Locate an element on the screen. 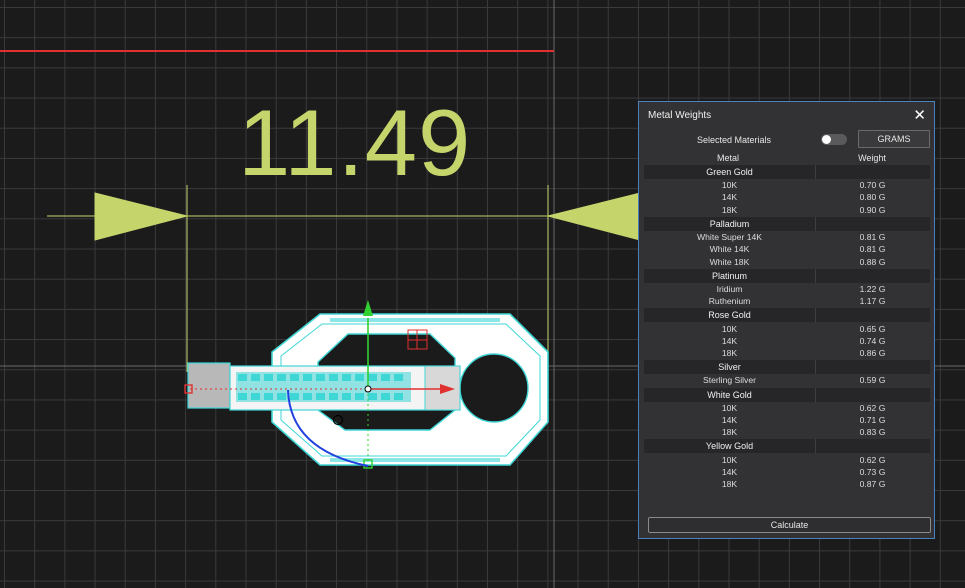 The image size is (965, 588). group-name: Silver is located at coordinates (729, 367).